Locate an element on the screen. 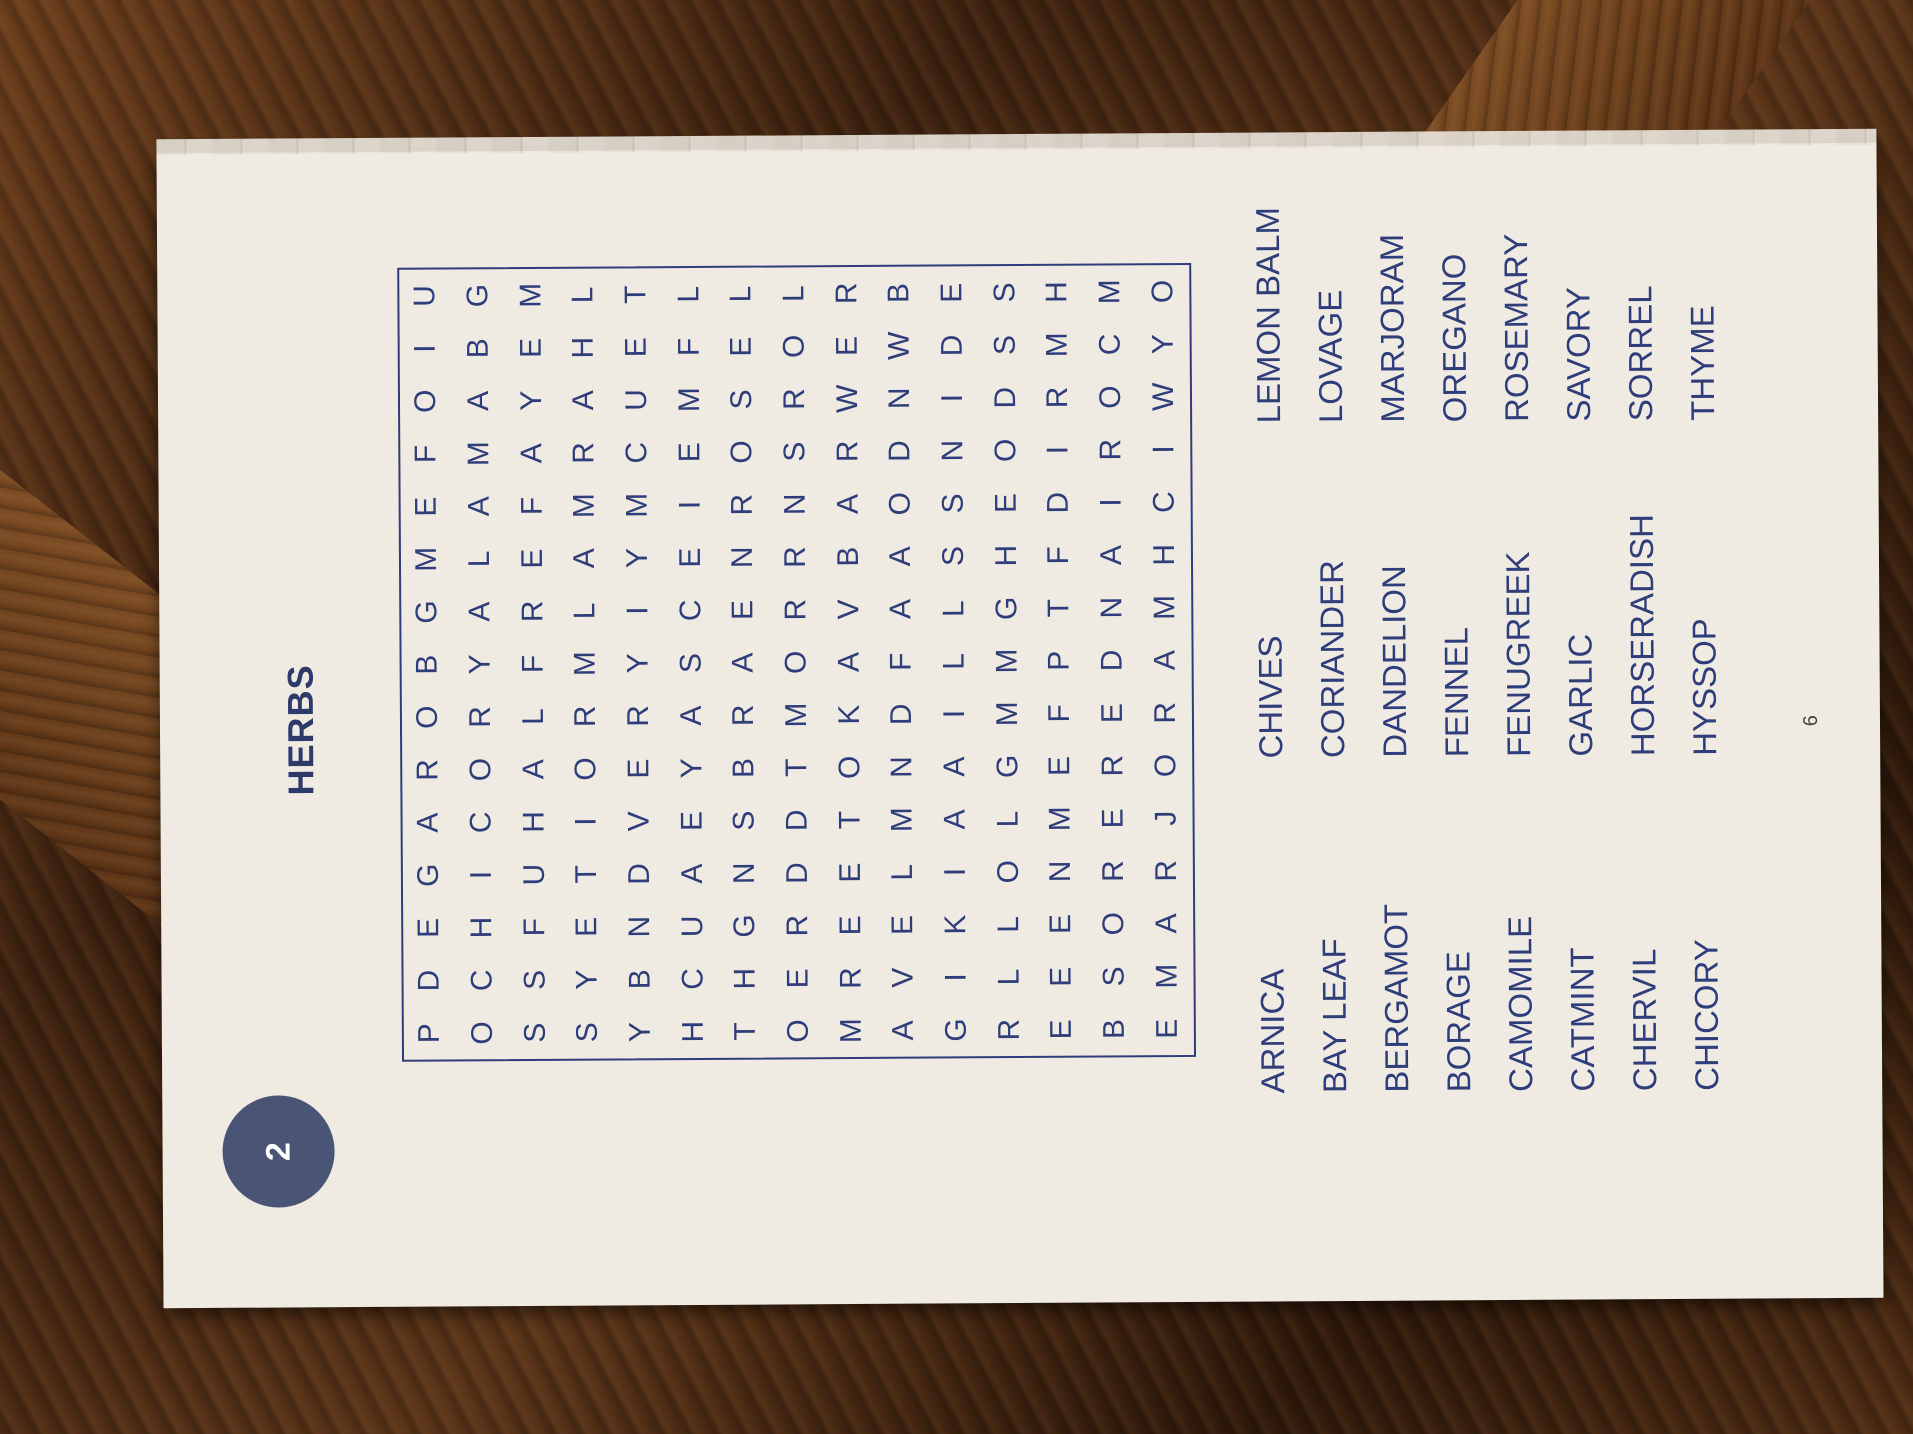  grid-letter: U is located at coordinates (636, 400).